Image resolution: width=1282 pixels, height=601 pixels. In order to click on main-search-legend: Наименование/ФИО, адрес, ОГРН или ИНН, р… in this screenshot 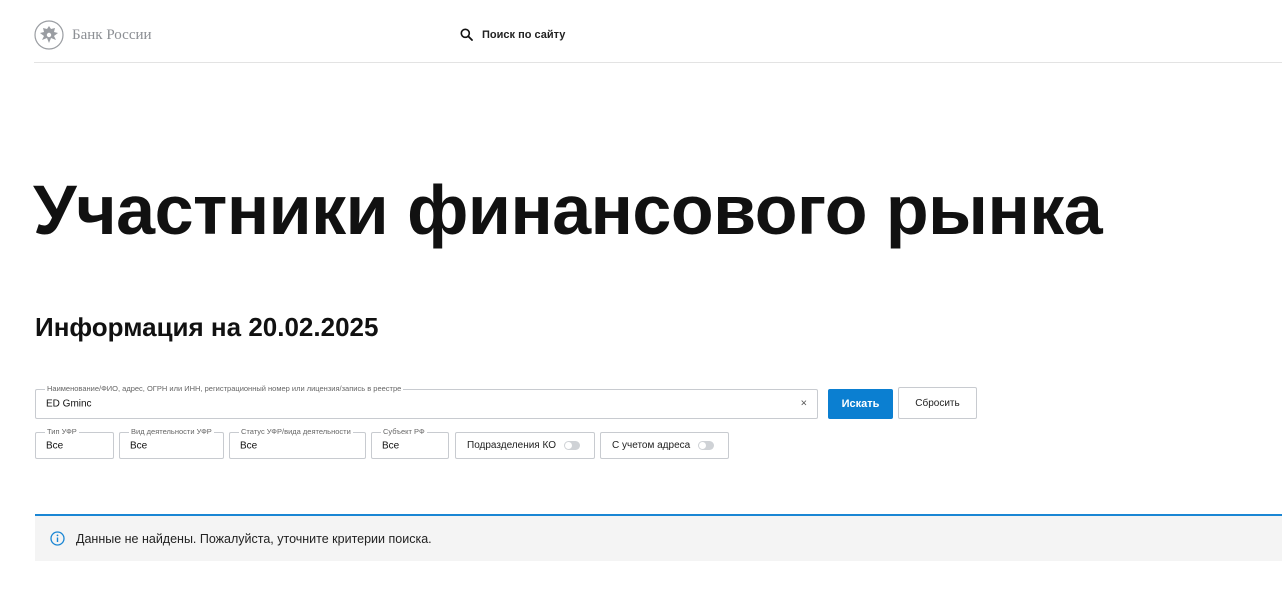, I will do `click(224, 389)`.